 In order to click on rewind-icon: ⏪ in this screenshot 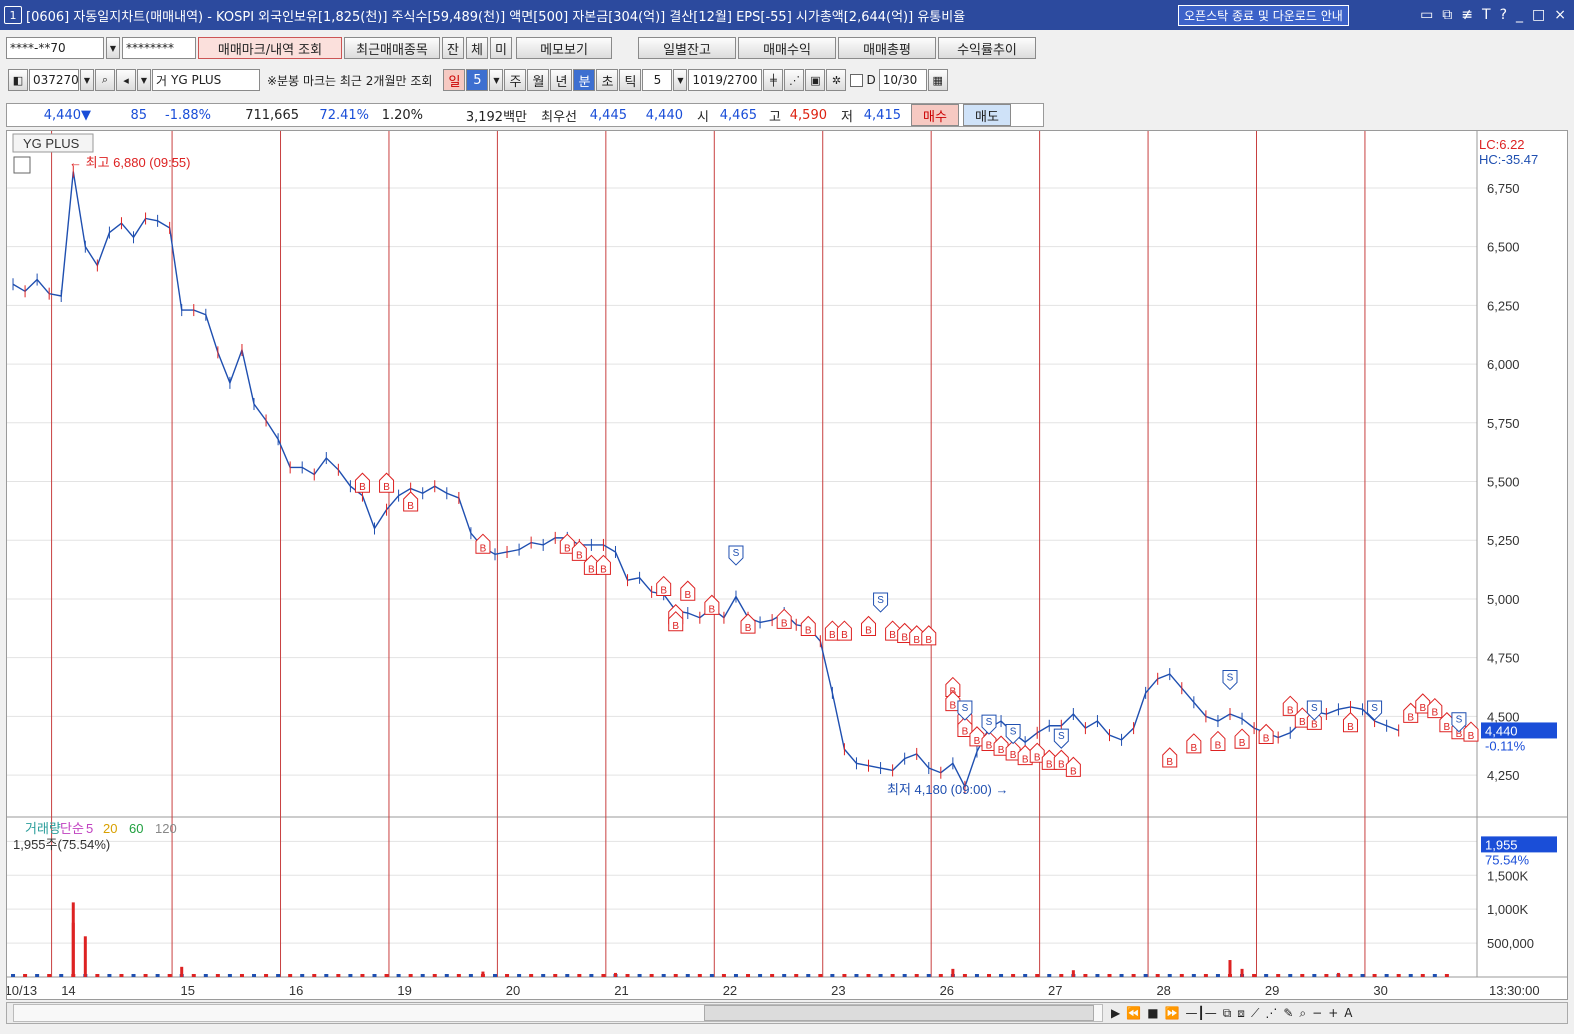, I will do `click(1133, 1013)`.